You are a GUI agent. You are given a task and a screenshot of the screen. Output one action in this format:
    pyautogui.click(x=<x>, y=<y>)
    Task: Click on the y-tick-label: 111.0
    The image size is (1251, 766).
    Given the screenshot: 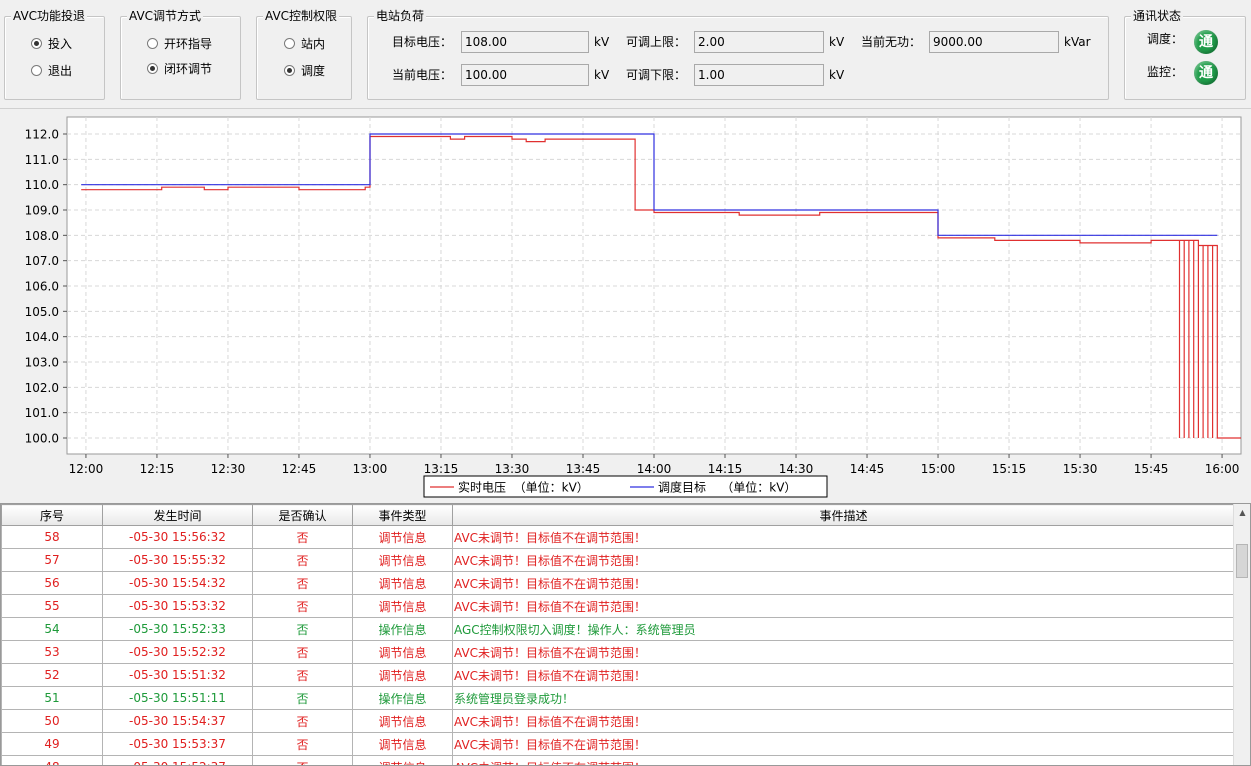 What is the action you would take?
    pyautogui.click(x=42, y=160)
    